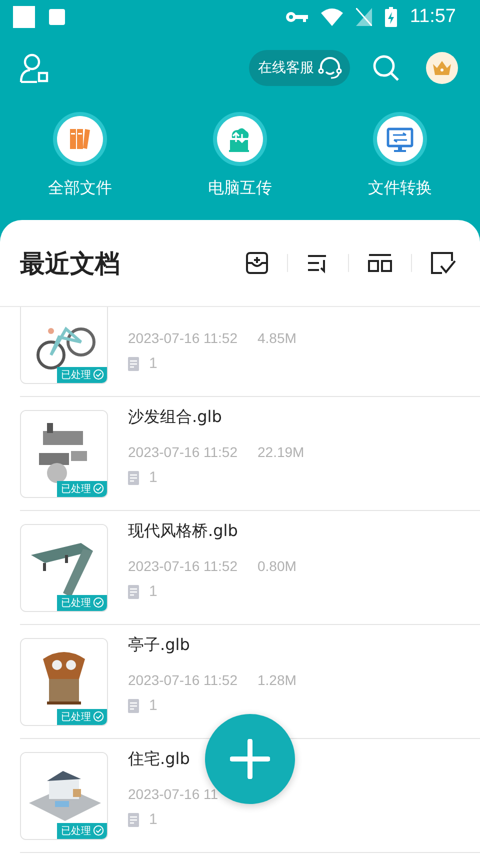  Describe the element at coordinates (400, 139) in the screenshot. I see `monitor-icon` at that location.